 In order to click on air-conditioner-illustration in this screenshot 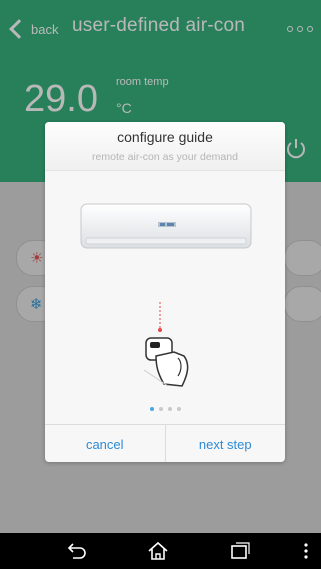, I will do `click(166, 226)`.